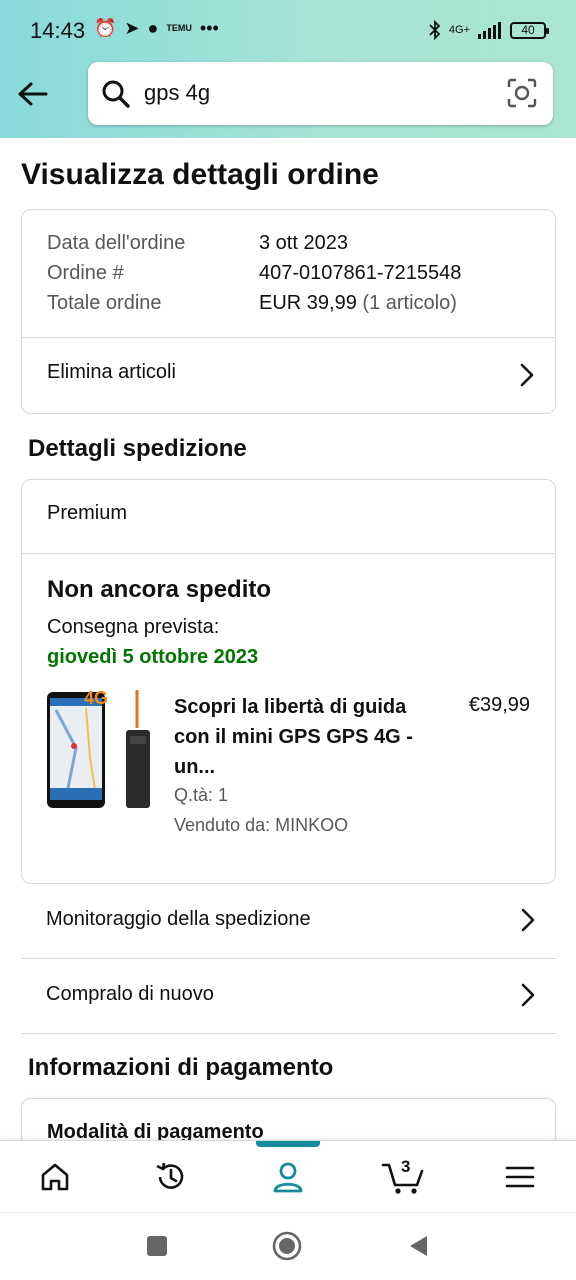 Image resolution: width=576 pixels, height=1280 pixels. What do you see at coordinates (499, 705) in the screenshot?
I see `product-price: €39,99` at bounding box center [499, 705].